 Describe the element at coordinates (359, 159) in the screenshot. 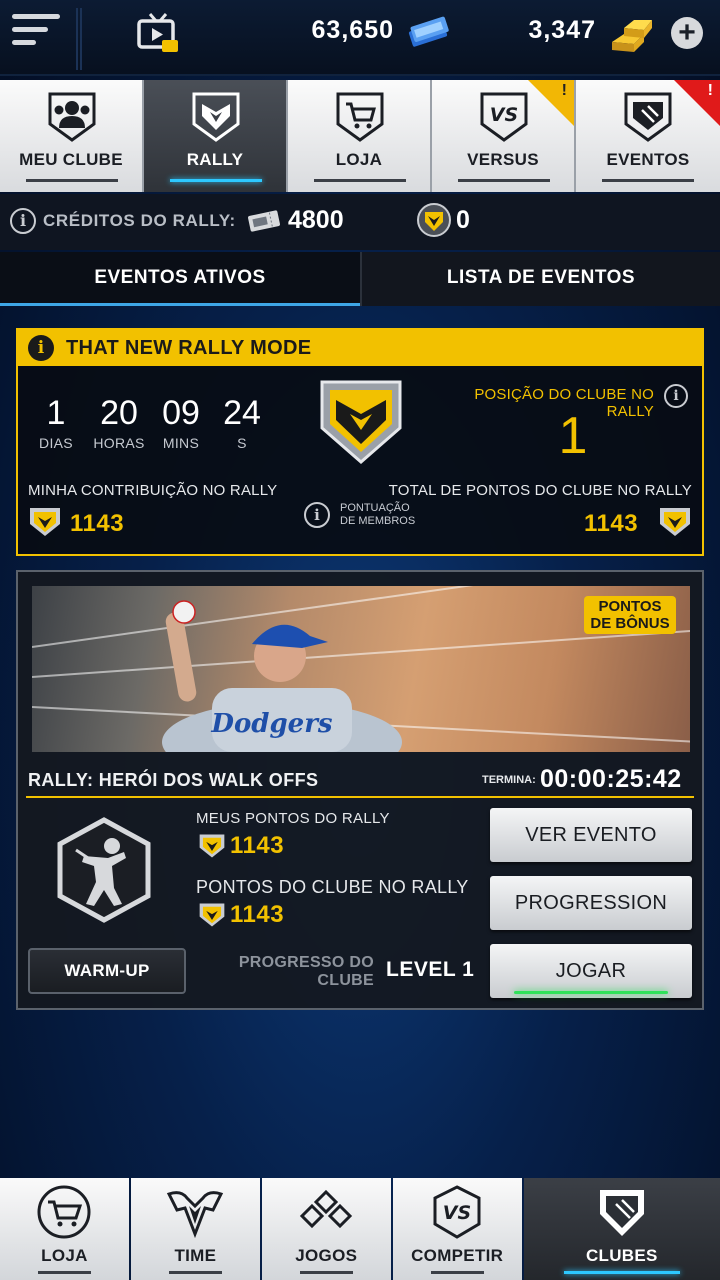

I see `tab-label: LOJA` at that location.